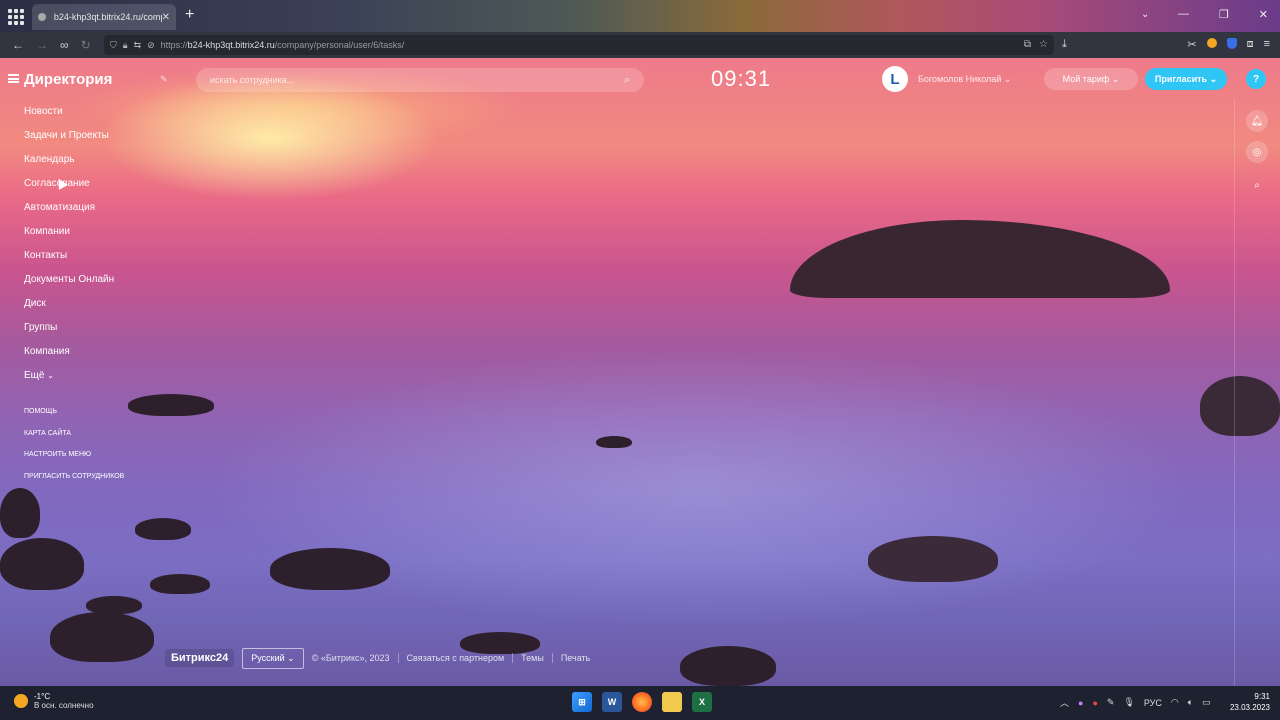 The height and width of the screenshot is (720, 1280). Describe the element at coordinates (42, 45) in the screenshot. I see `forward-icon: →` at that location.